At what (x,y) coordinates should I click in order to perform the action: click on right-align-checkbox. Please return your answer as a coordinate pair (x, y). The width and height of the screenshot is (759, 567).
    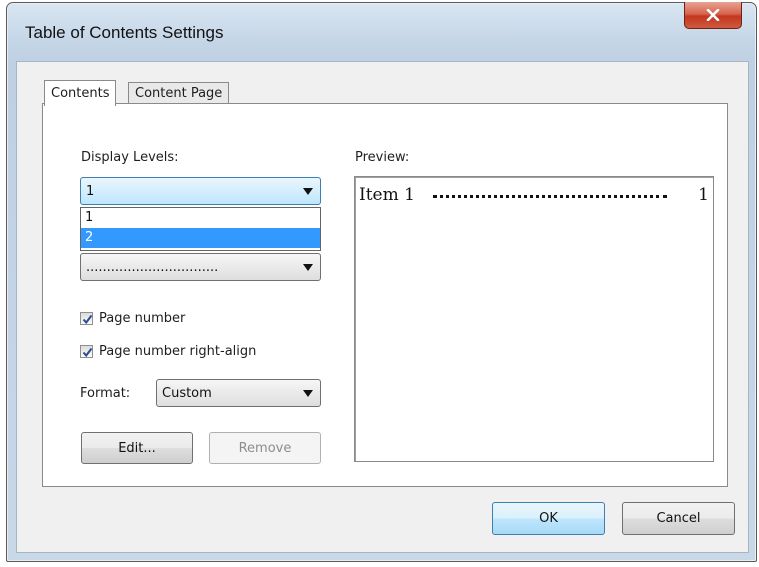
    Looking at the image, I should click on (86, 351).